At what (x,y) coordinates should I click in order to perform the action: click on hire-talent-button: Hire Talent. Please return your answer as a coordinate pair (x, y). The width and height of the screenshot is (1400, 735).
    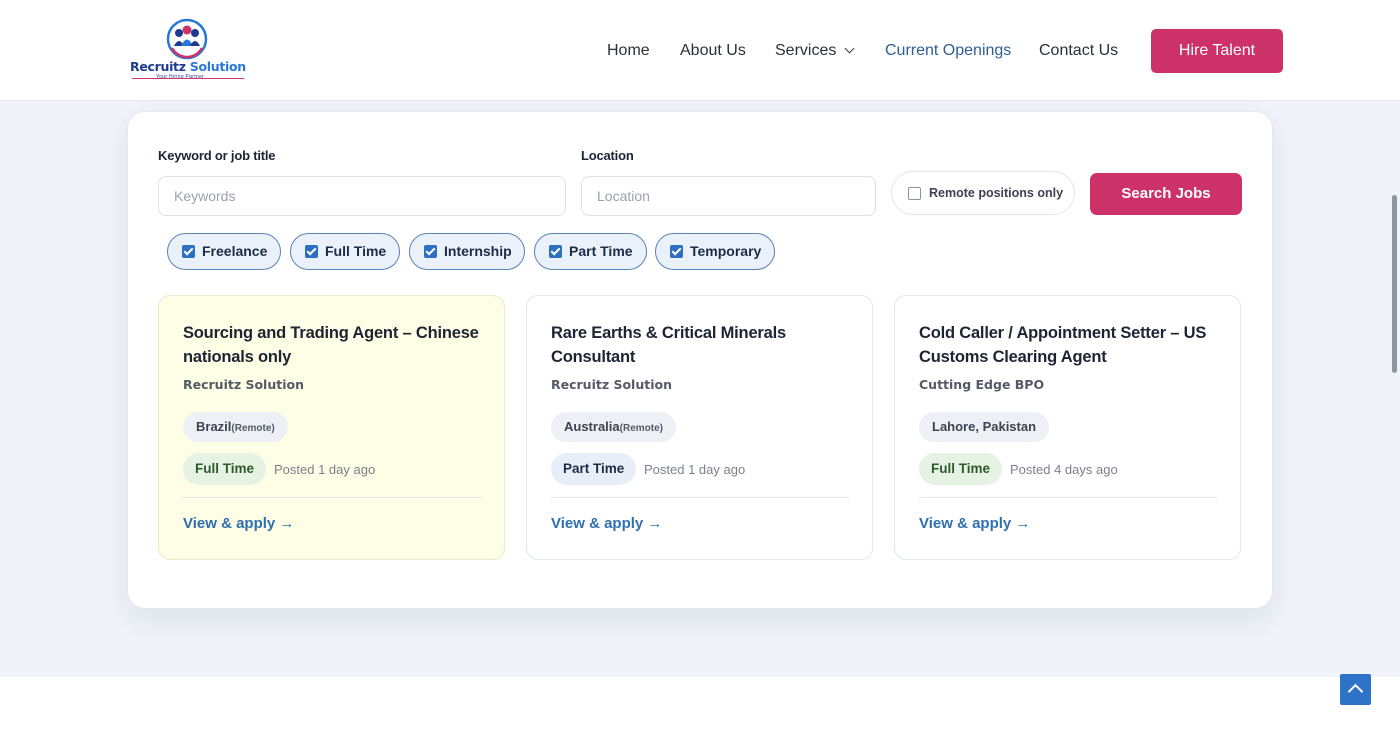
    Looking at the image, I should click on (1217, 51).